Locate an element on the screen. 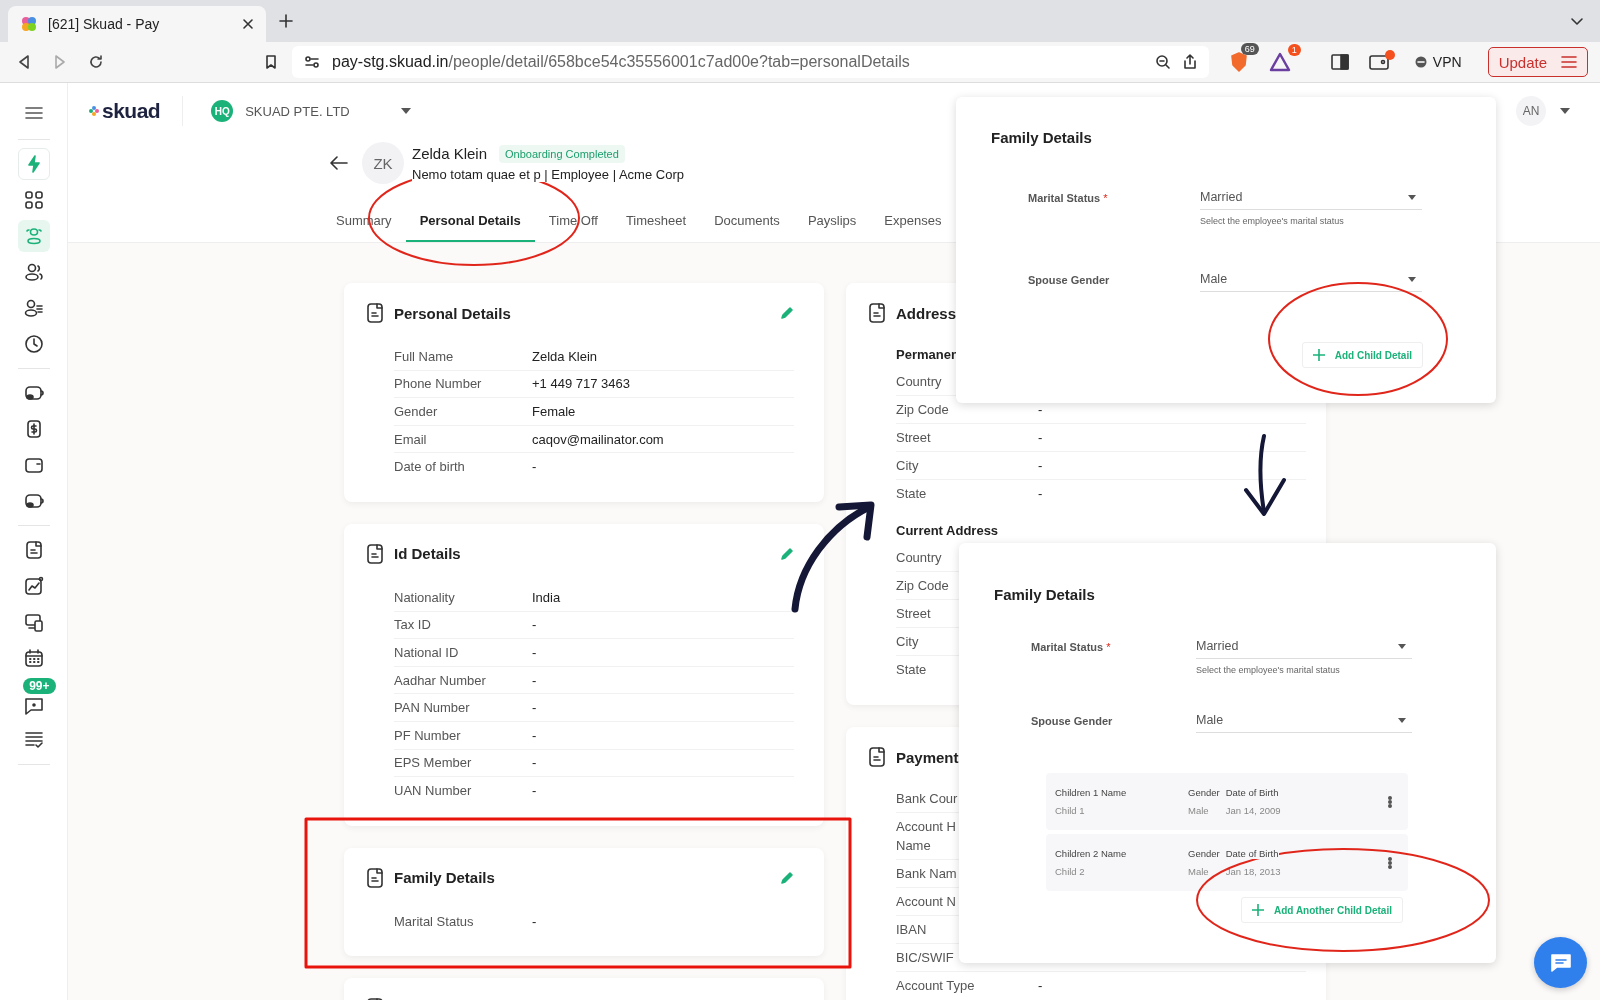 Image resolution: width=1600 pixels, height=1000 pixels. company-badge: HQ is located at coordinates (222, 111).